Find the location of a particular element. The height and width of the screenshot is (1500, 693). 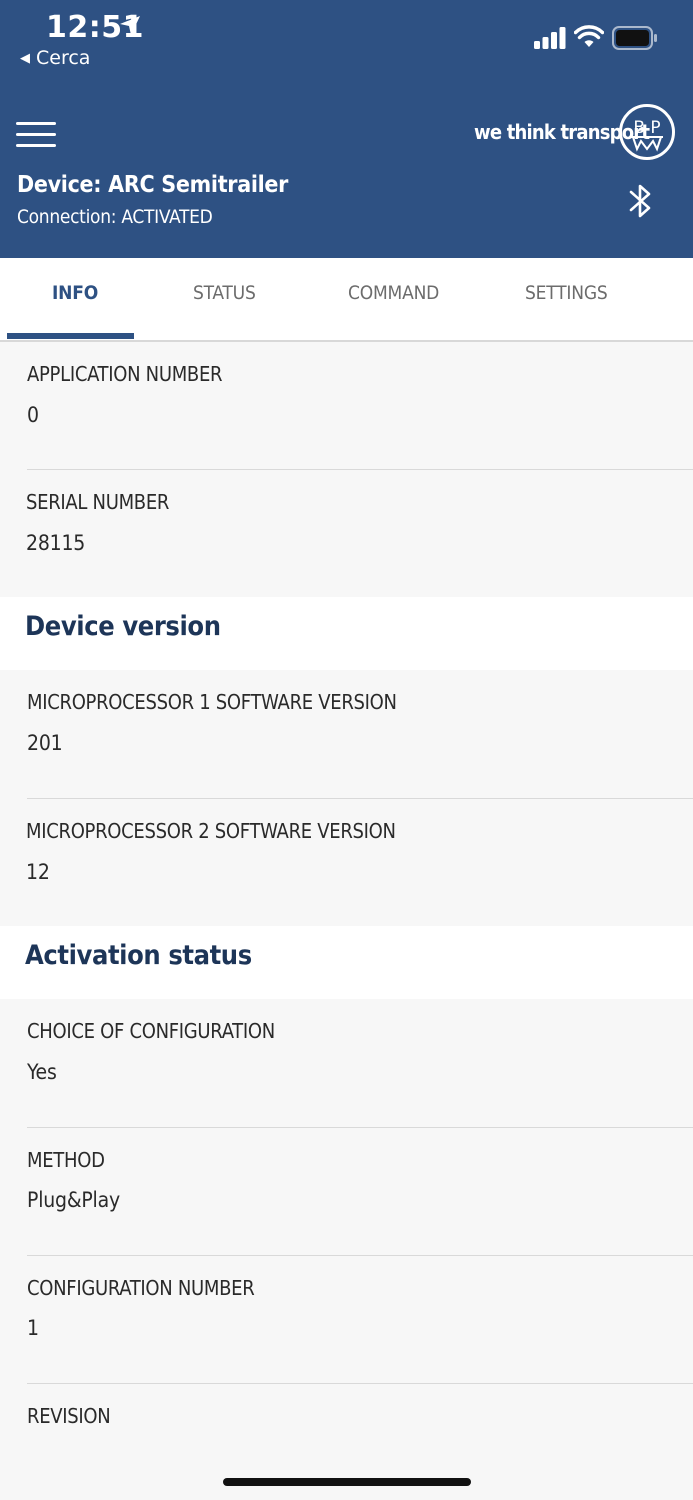

connection-label: Connection: ACTIVATED is located at coordinates (115, 217).